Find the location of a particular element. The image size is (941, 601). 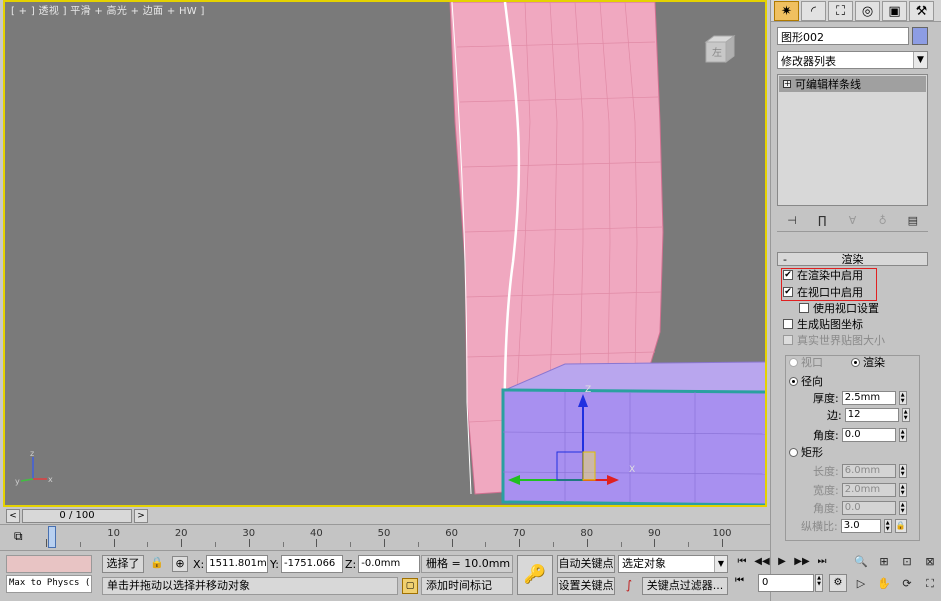

show-end-result-icon: ∏ is located at coordinates (822, 221).